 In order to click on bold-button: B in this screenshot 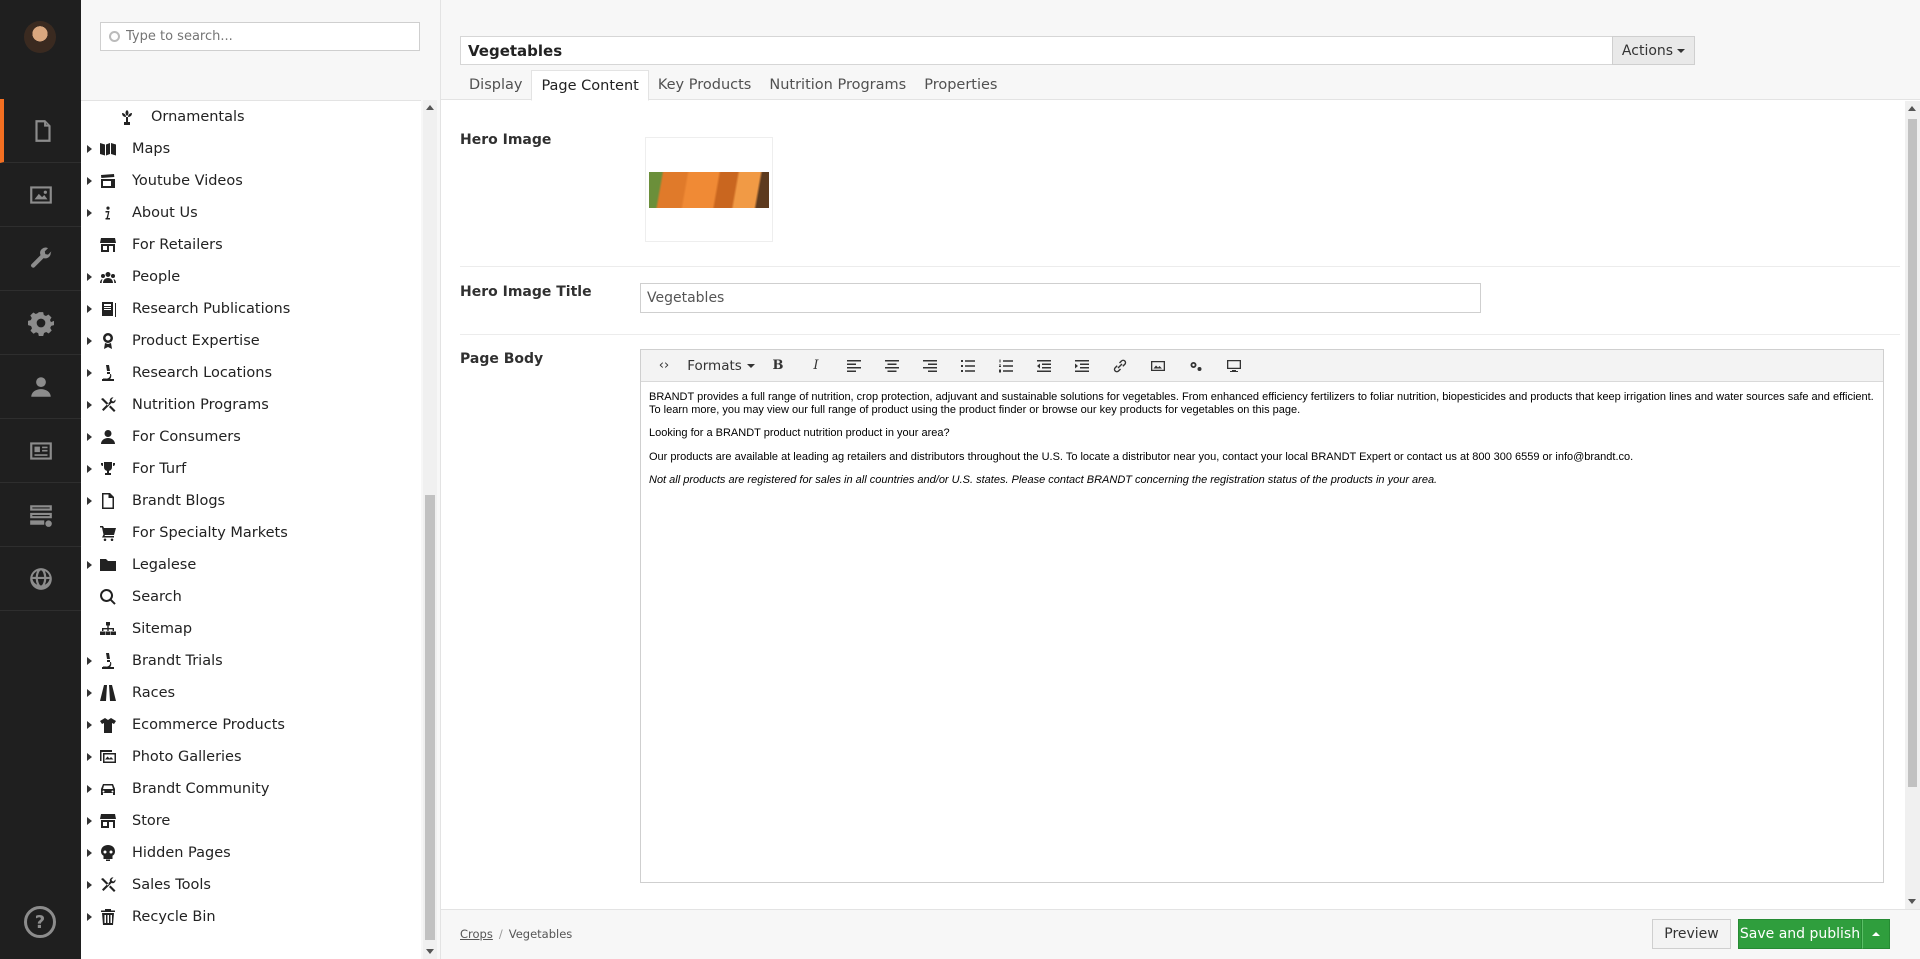, I will do `click(778, 366)`.